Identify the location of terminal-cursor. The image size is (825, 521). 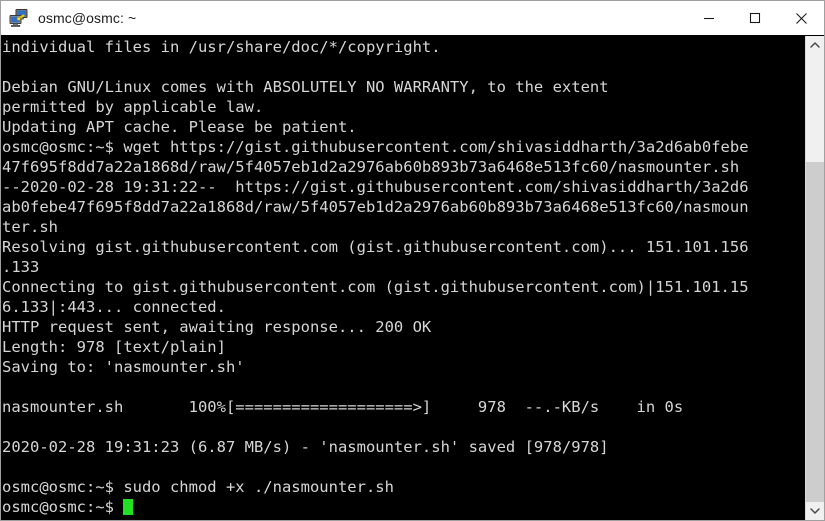
(128, 507).